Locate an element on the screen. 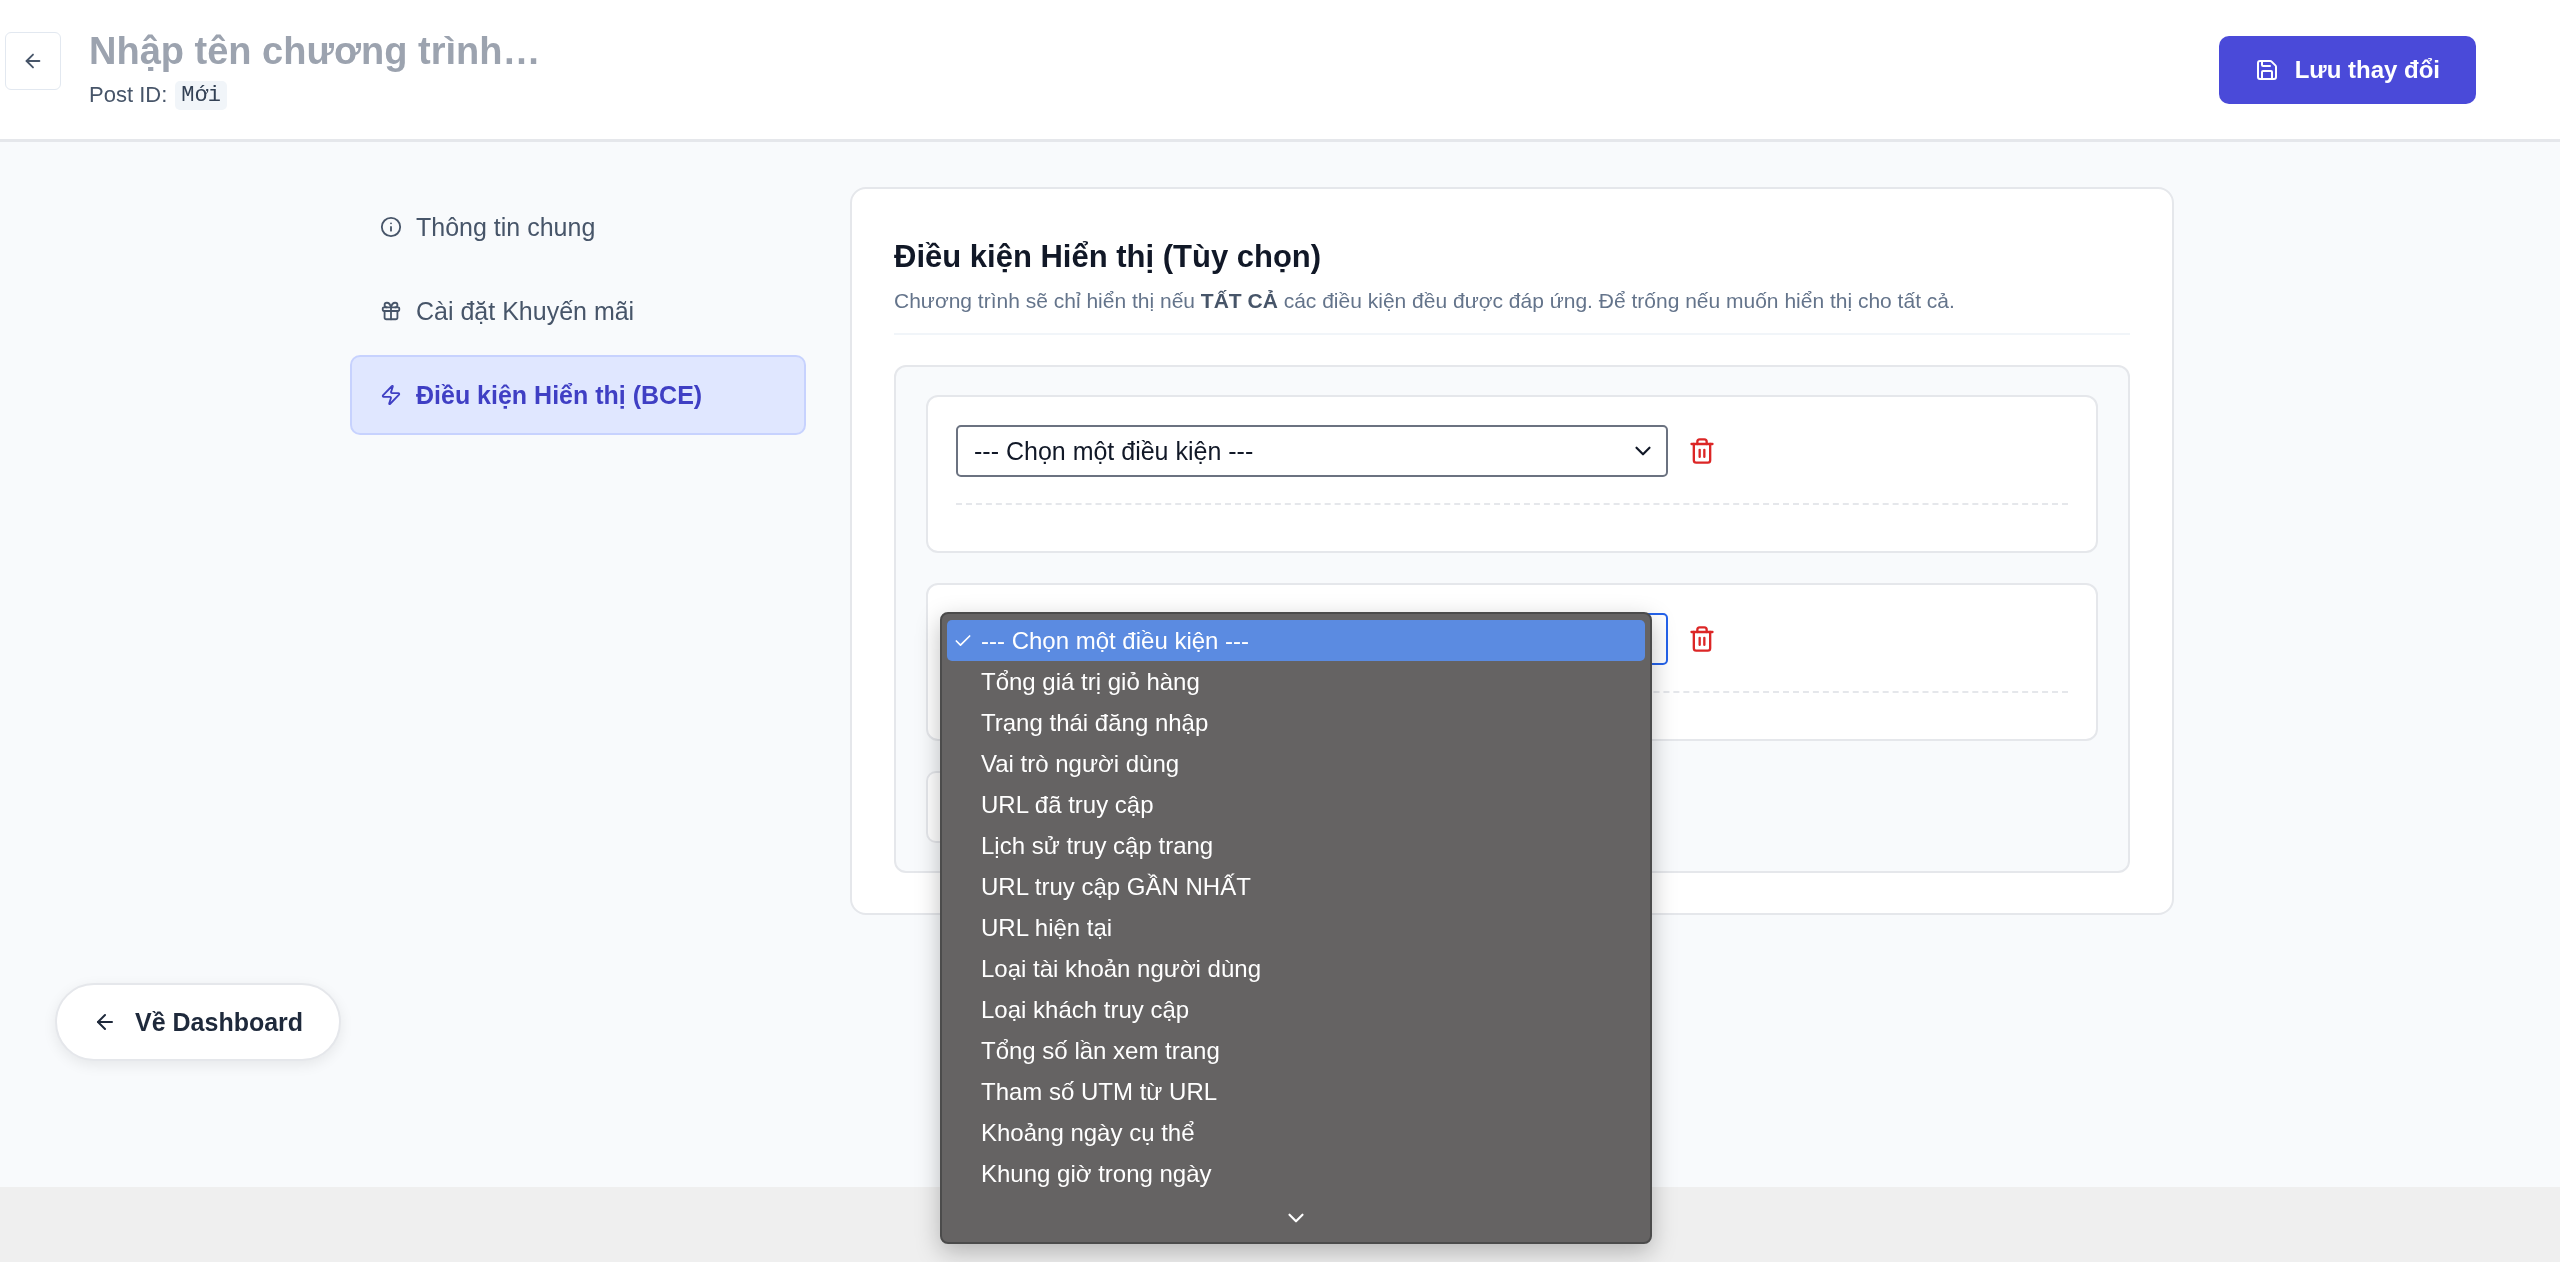 The height and width of the screenshot is (1262, 2560). dropdown-option: Loại tài khoản người dùng is located at coordinates (1296, 968).